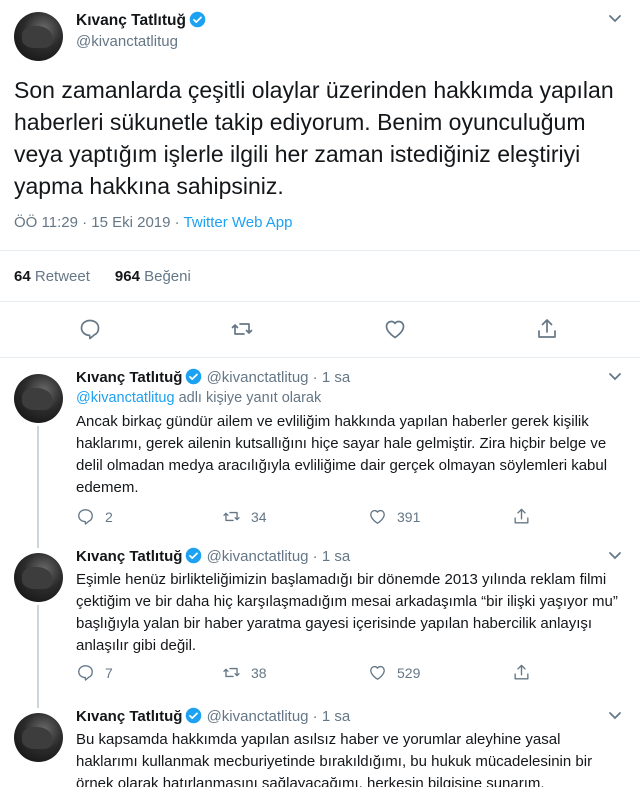  I want to click on tweet-source-app: Twitter Web App, so click(238, 222).